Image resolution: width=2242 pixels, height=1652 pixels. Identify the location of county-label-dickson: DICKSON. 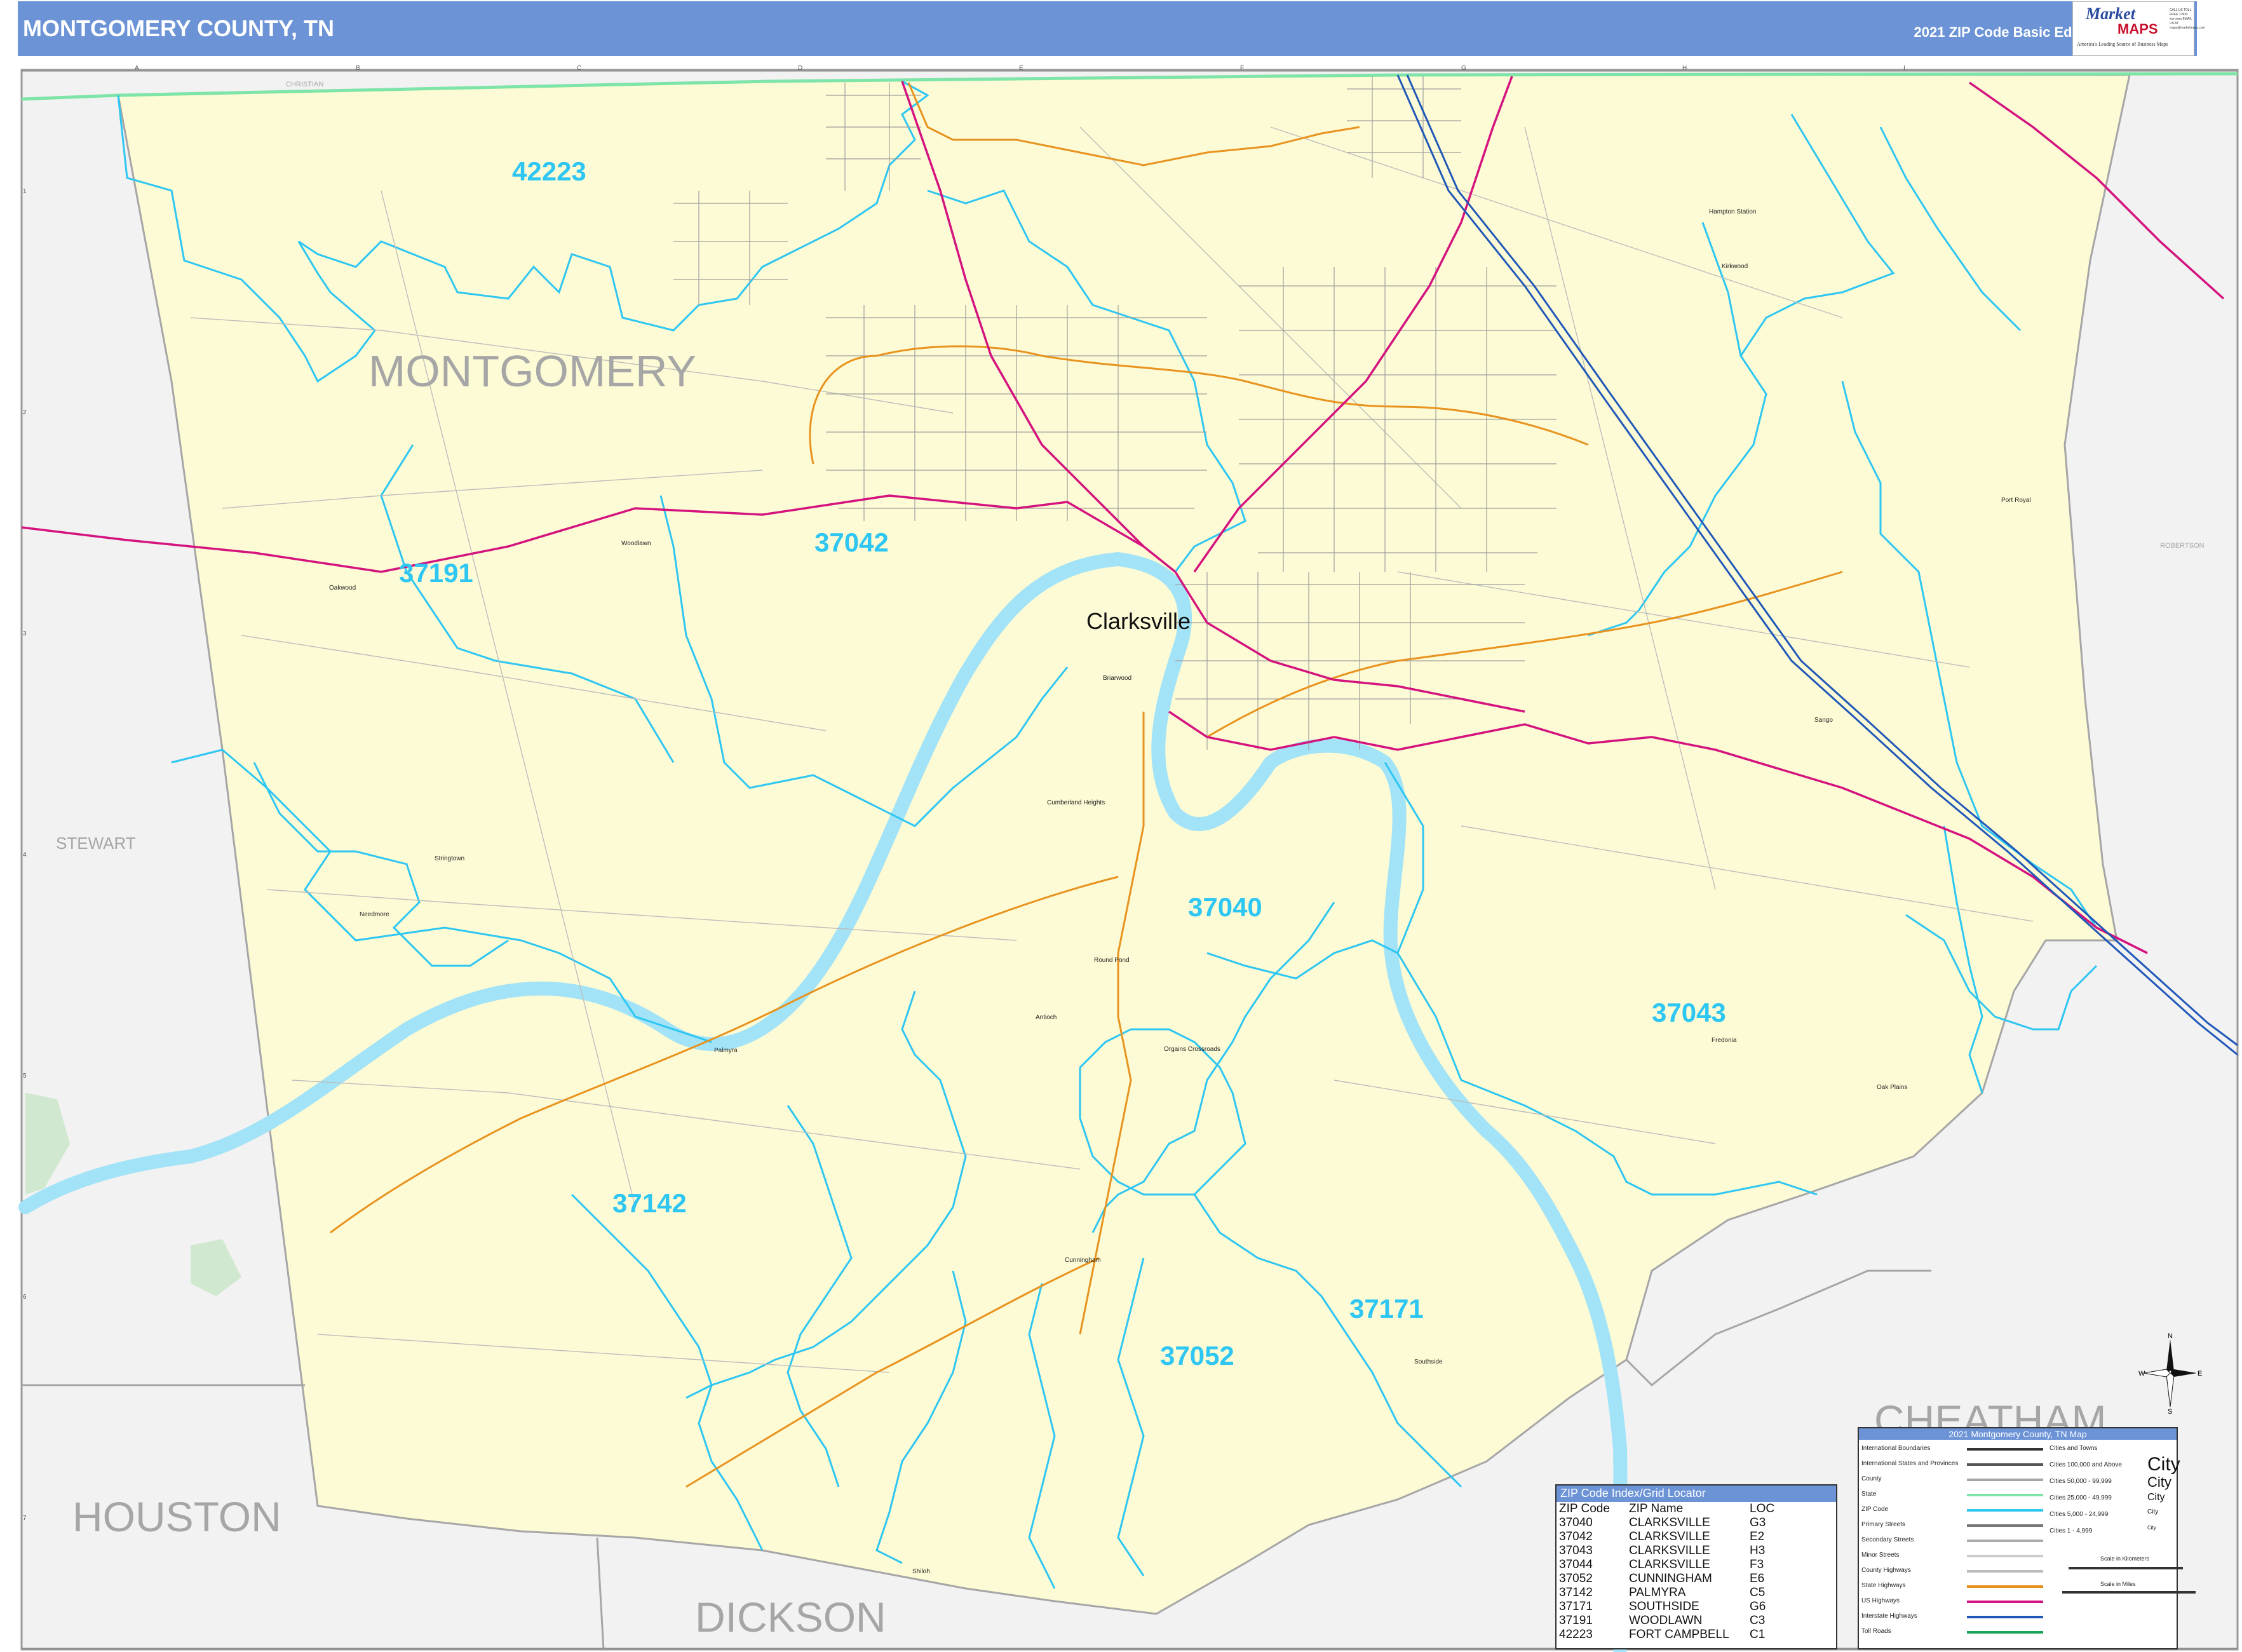
(790, 1618).